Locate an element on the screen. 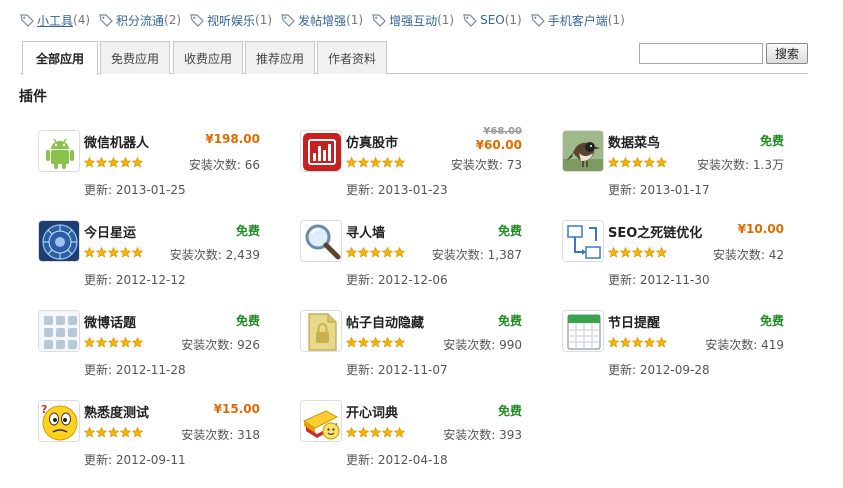 This screenshot has height=488, width=843. app-name: SEO之死链优化 is located at coordinates (655, 231).